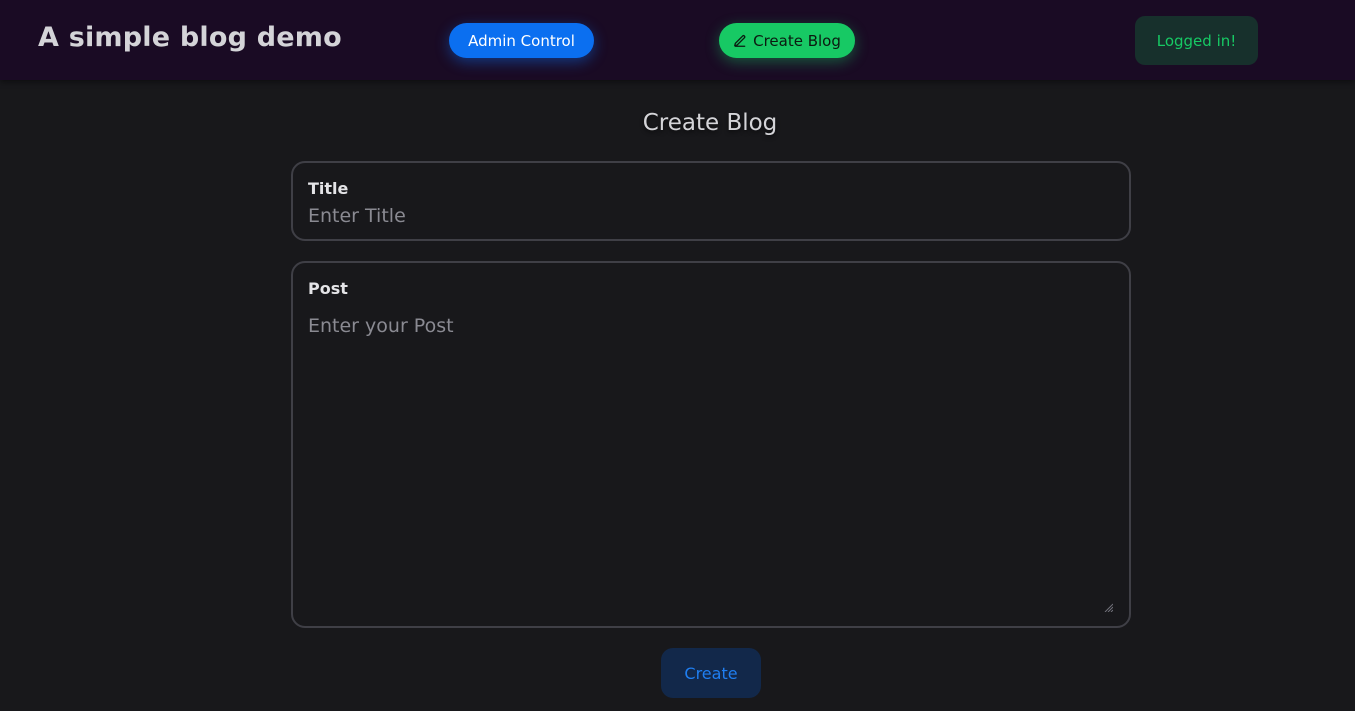 The image size is (1355, 711). I want to click on logged-in-badge: Logged in!, so click(1196, 40).